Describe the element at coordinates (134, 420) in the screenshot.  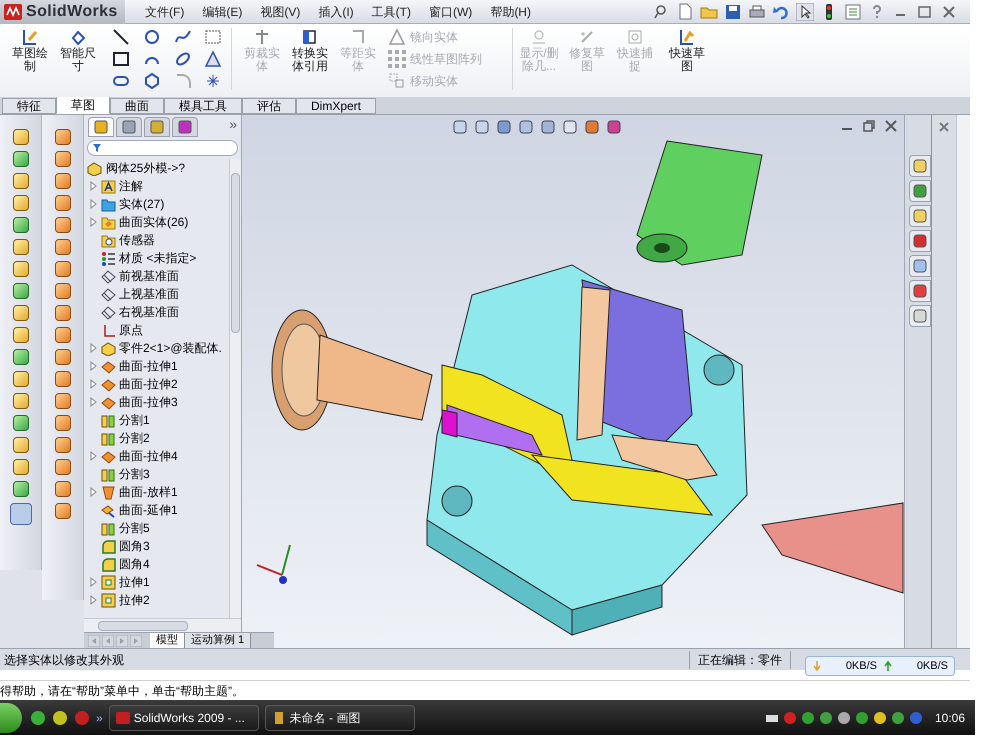
I see `tree-item: 分割1` at that location.